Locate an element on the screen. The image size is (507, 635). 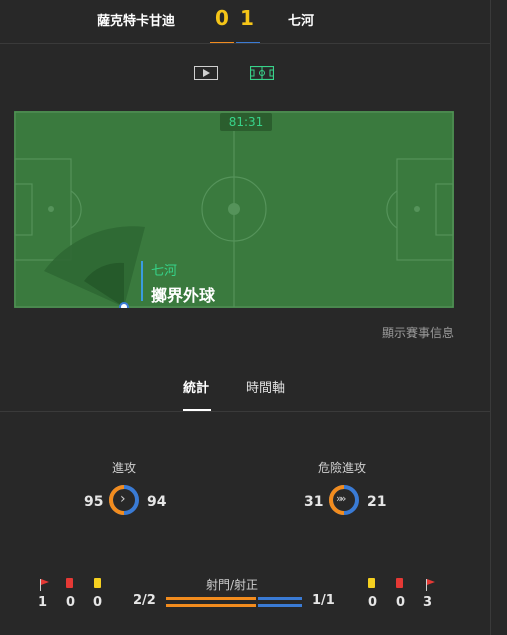
home-yellow-cards-value: 0 is located at coordinates (98, 602).